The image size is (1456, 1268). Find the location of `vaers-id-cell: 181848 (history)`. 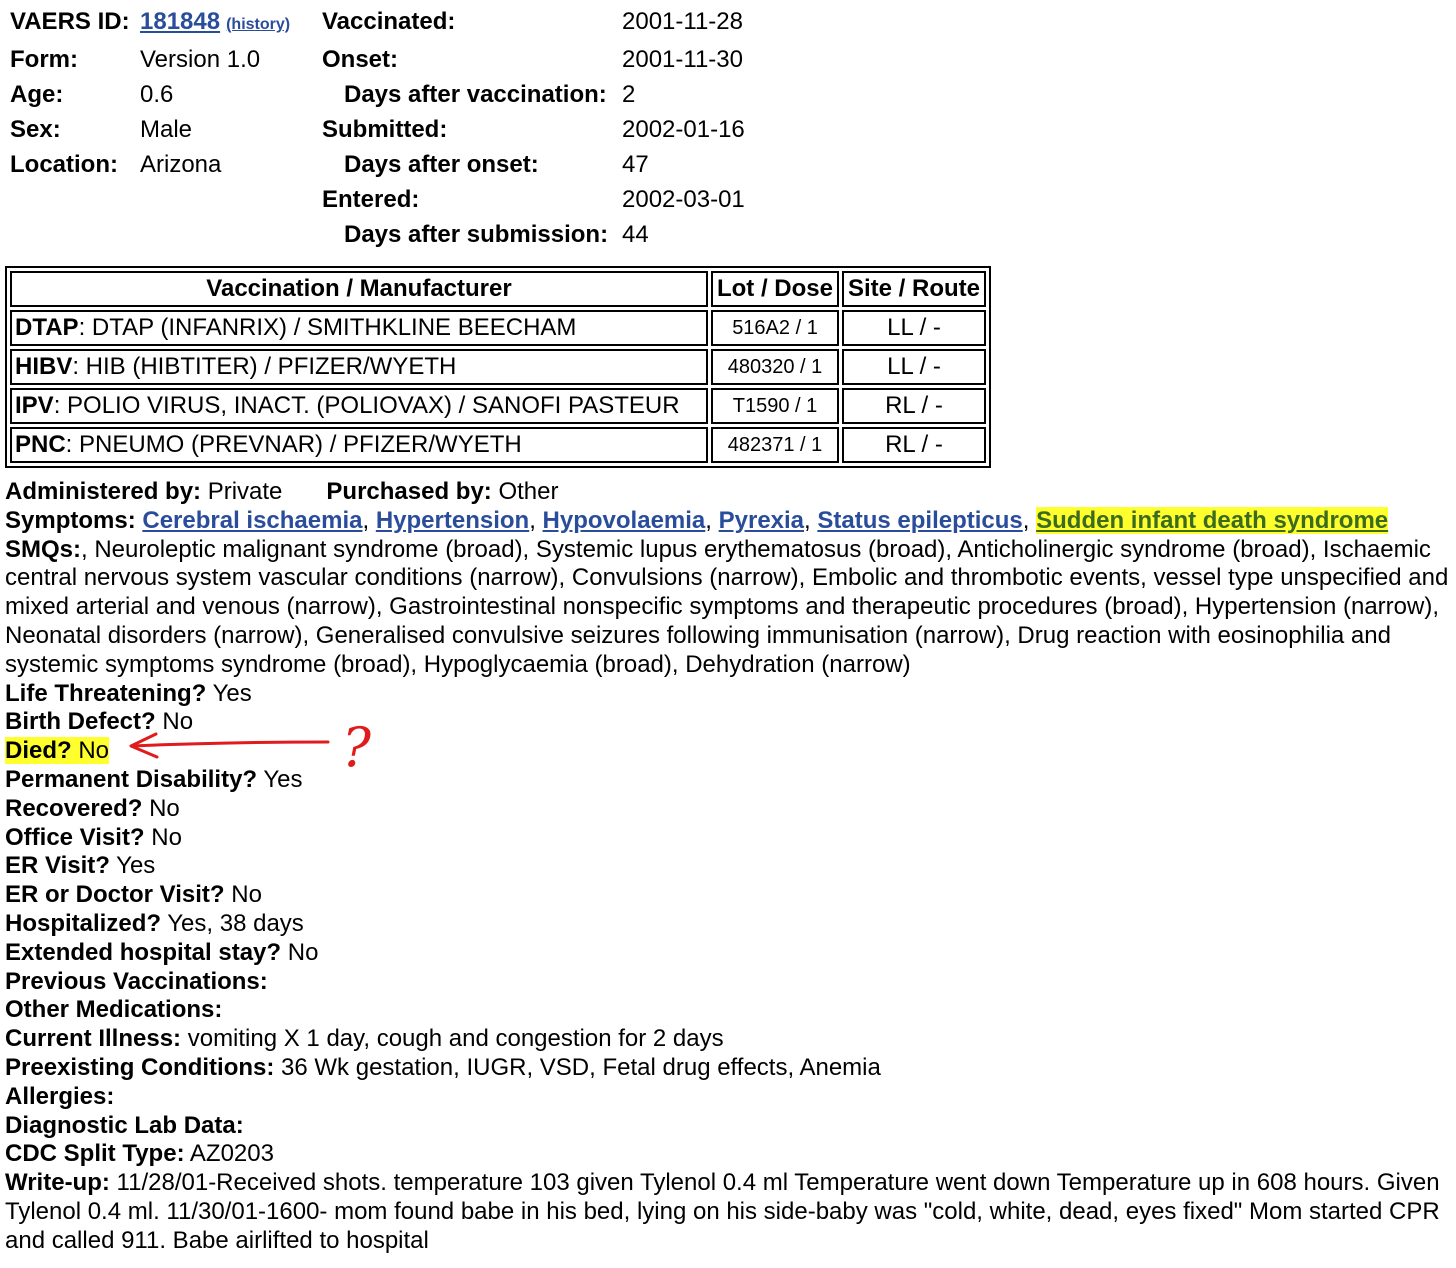

vaers-id-cell: 181848 (history) is located at coordinates (231, 23).